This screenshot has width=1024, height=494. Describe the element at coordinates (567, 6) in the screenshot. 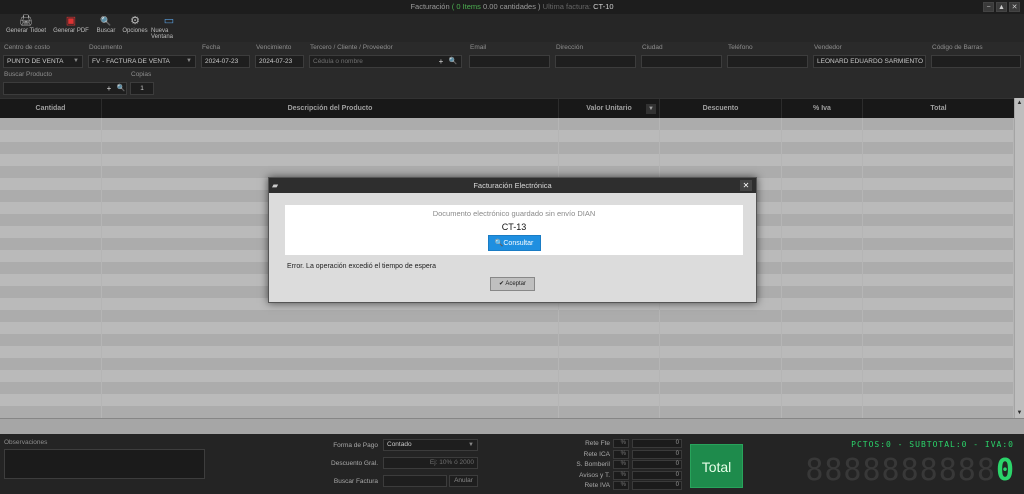

I see `last-invoice-label: Ultima factura:` at that location.